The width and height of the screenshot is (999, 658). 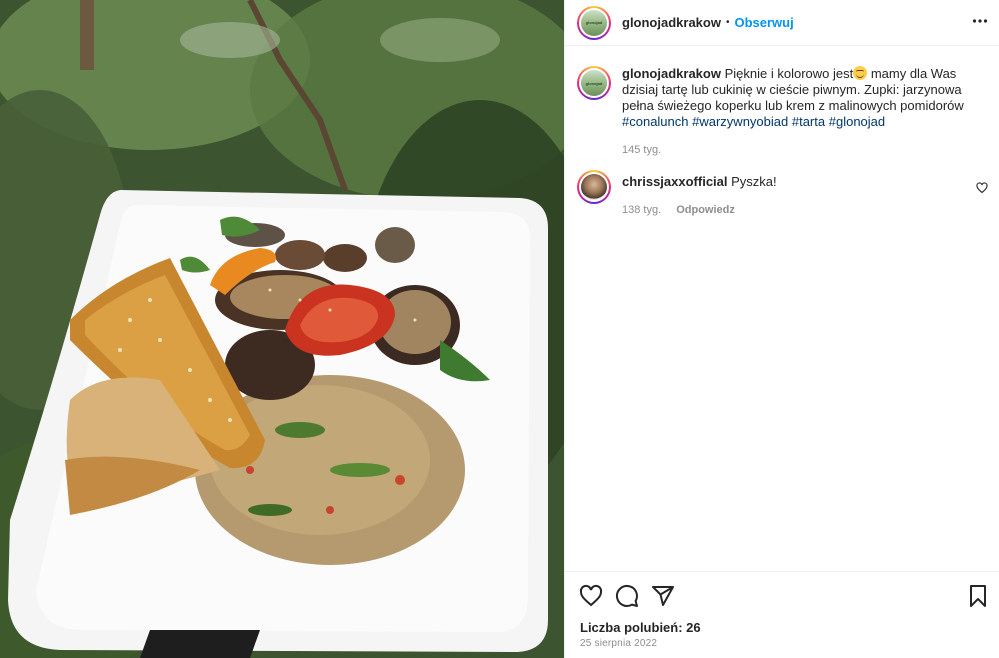 I want to click on caption-author-avatar: glonojad, so click(x=594, y=83).